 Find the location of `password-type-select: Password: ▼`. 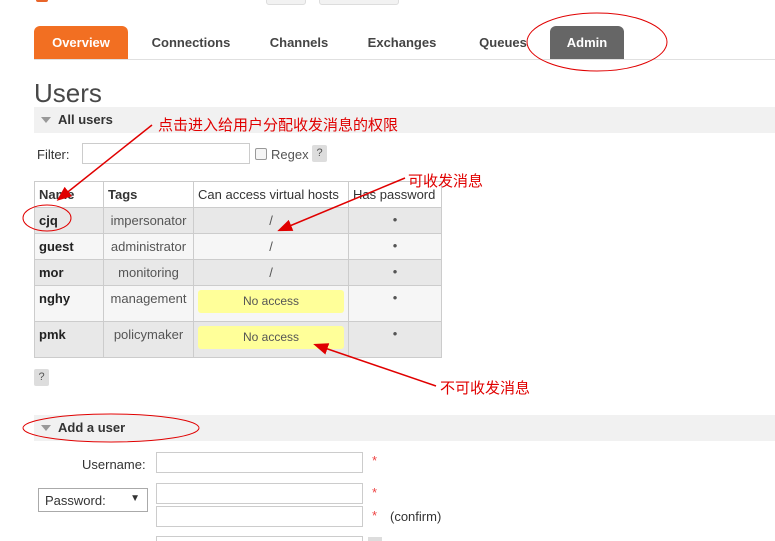

password-type-select: Password: ▼ is located at coordinates (93, 500).